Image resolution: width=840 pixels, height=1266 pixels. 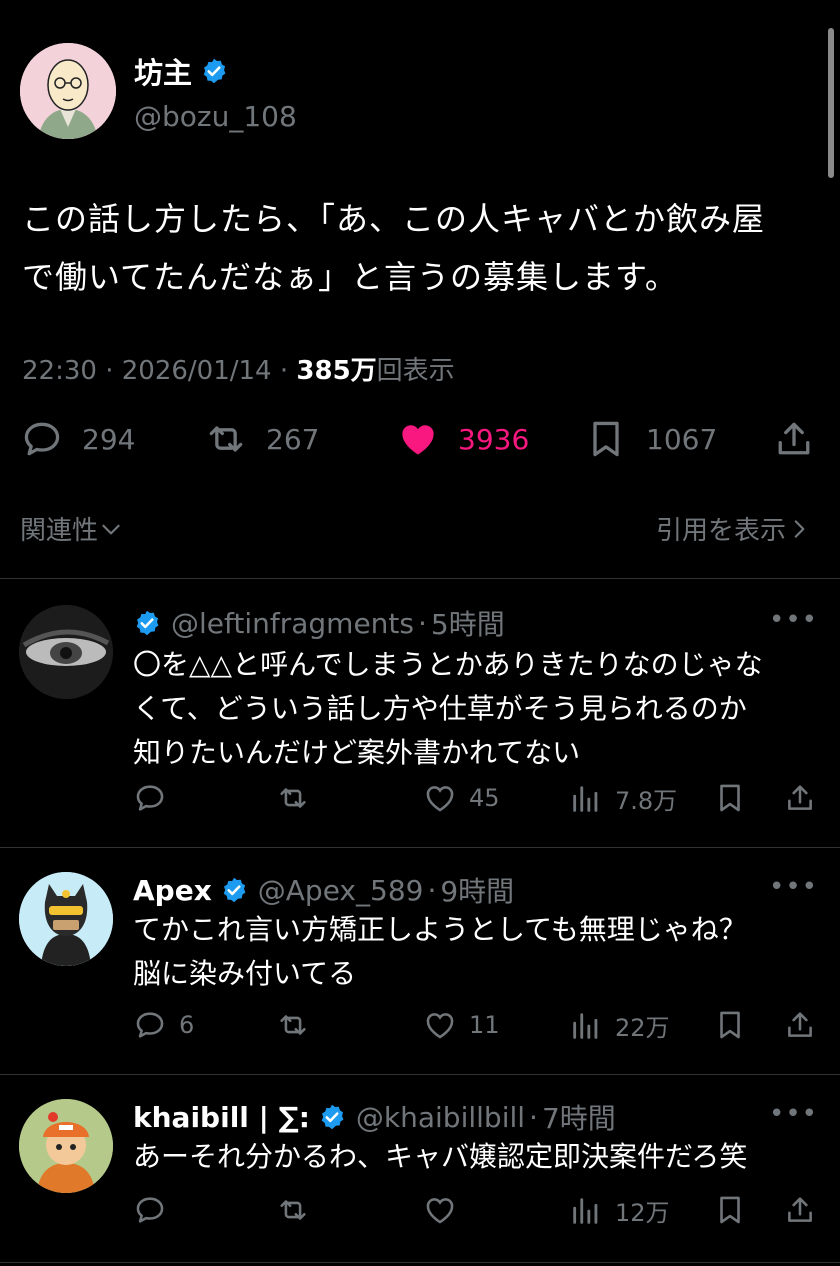 I want to click on reply-text: てかこれ言い方矯正しようとしても無理じゃね？ 脳に染み付いてる, so click(x=473, y=952).